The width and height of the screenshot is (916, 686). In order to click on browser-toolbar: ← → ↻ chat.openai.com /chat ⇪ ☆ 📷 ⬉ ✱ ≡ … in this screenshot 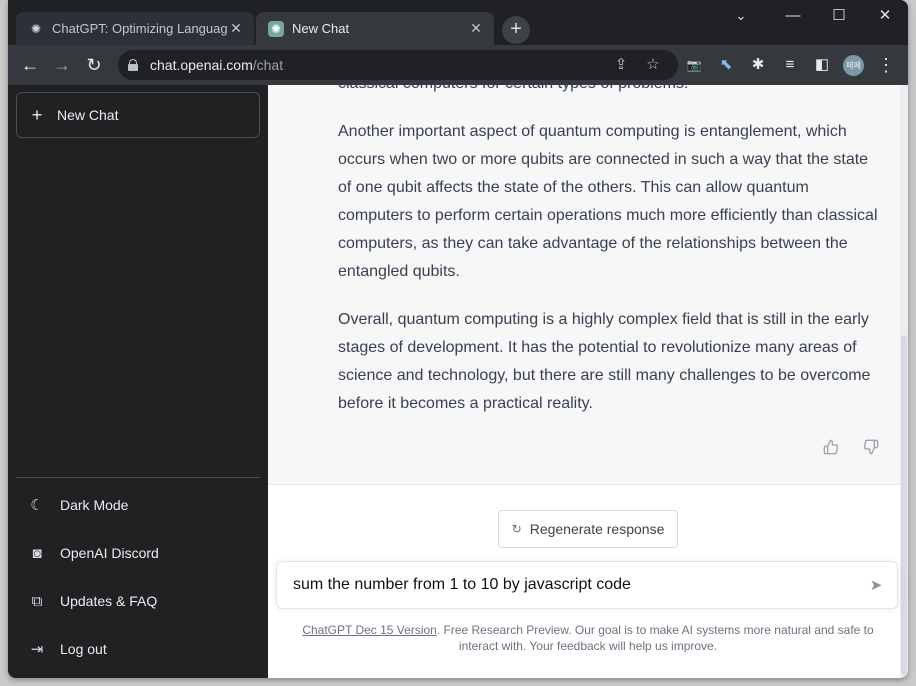, I will do `click(458, 65)`.